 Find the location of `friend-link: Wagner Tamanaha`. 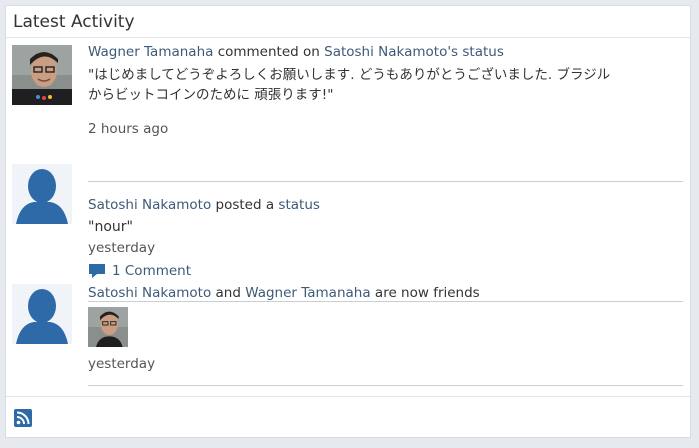

friend-link: Wagner Tamanaha is located at coordinates (307, 293).